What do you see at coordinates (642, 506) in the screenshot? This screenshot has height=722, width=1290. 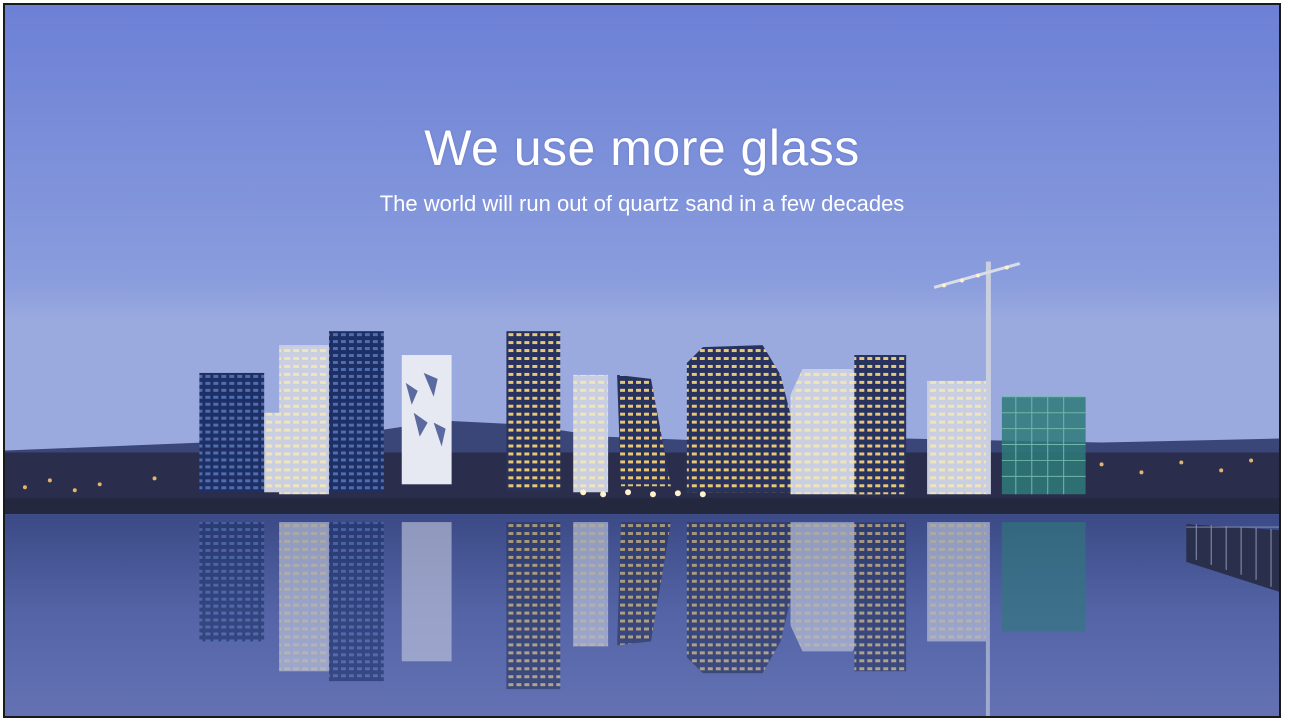 I see `quay` at bounding box center [642, 506].